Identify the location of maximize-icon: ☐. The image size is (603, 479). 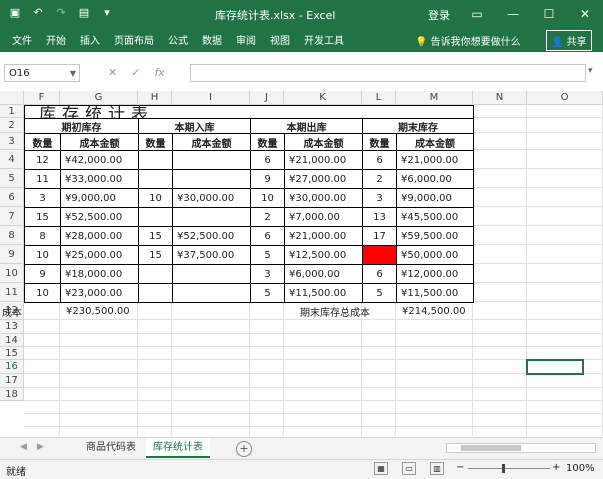
(549, 13).